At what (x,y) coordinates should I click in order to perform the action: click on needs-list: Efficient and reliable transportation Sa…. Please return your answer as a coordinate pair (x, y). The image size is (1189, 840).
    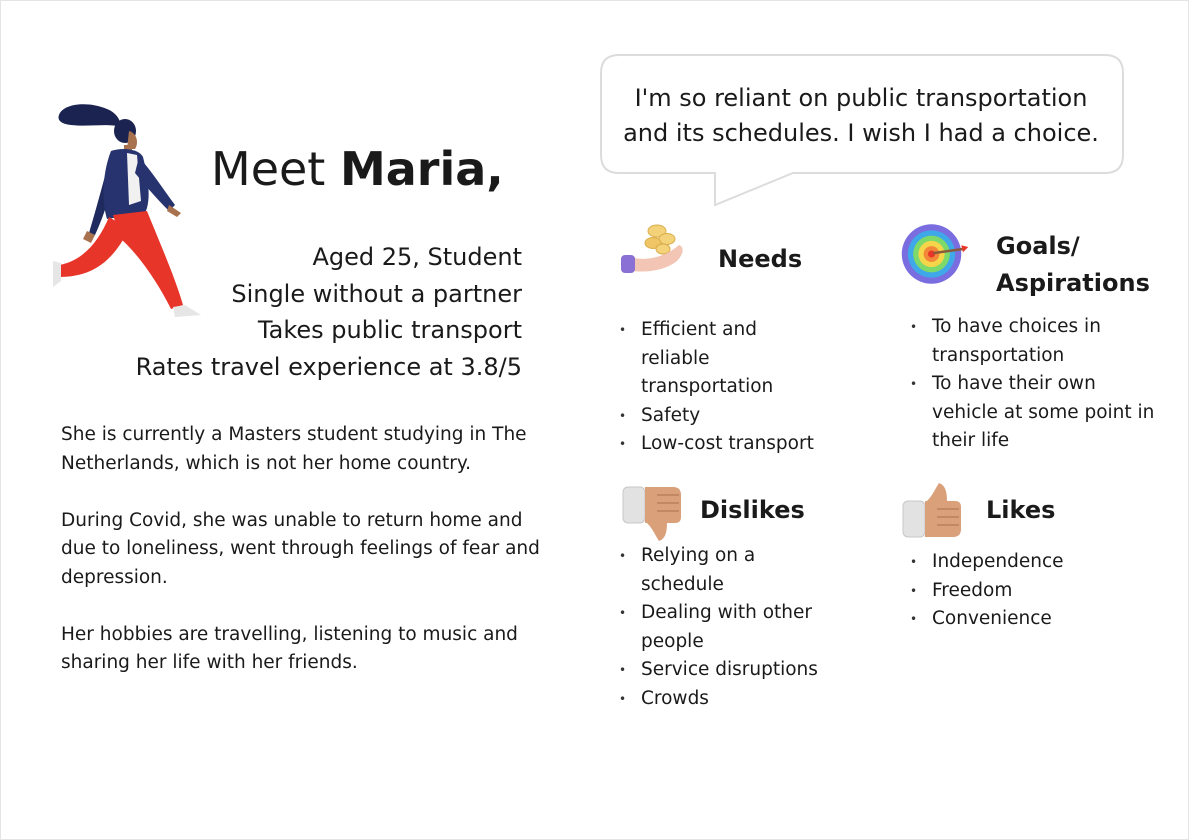
    Looking at the image, I should click on (724, 387).